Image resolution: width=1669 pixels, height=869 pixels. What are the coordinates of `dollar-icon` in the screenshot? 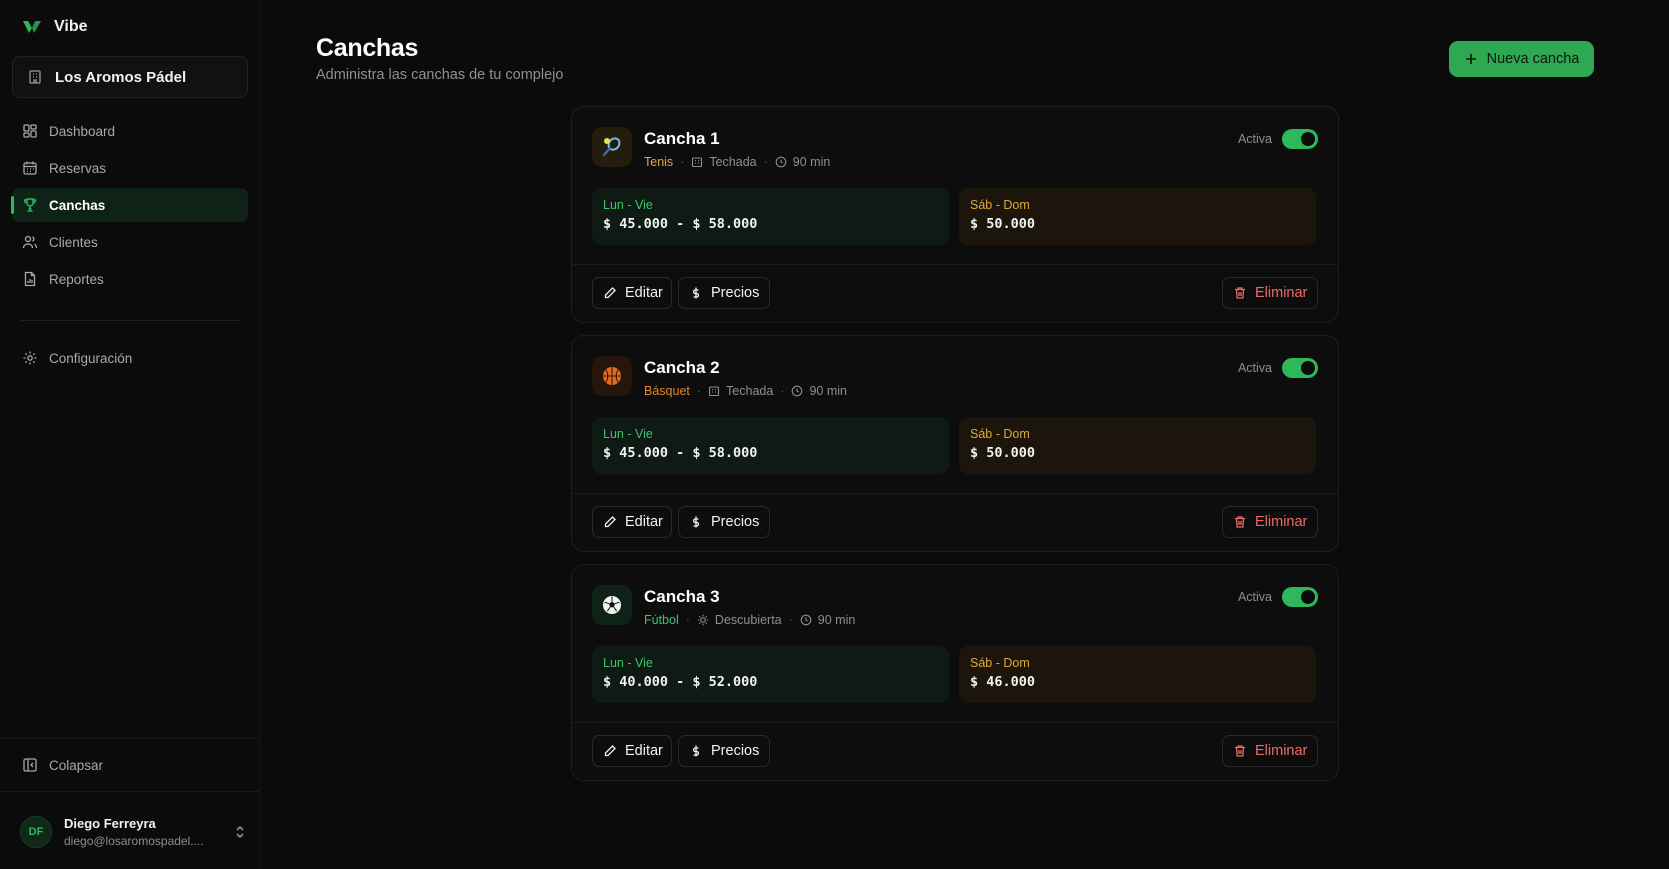 It's located at (696, 522).